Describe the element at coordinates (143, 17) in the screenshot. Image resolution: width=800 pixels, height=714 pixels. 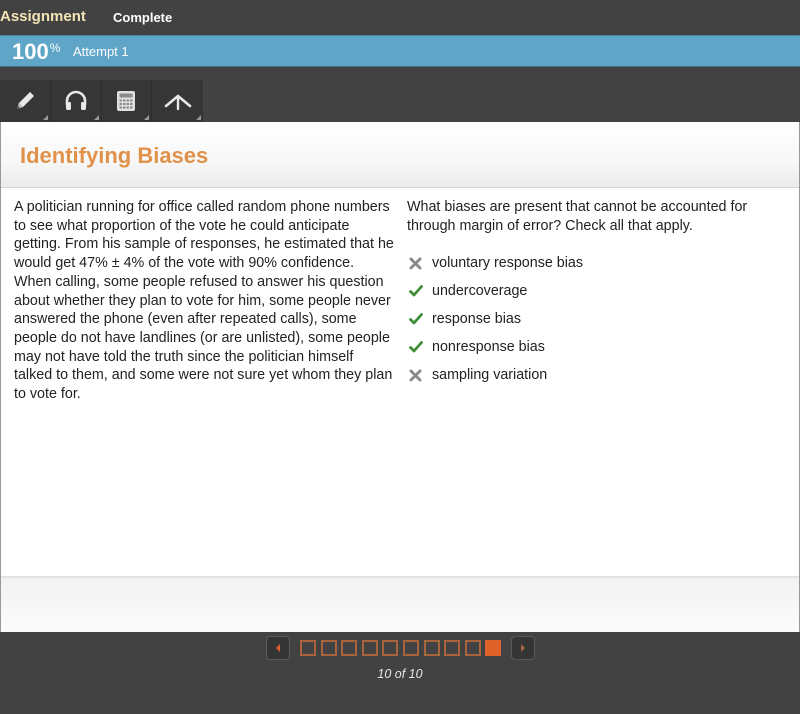
I see `status-label: Complete` at that location.